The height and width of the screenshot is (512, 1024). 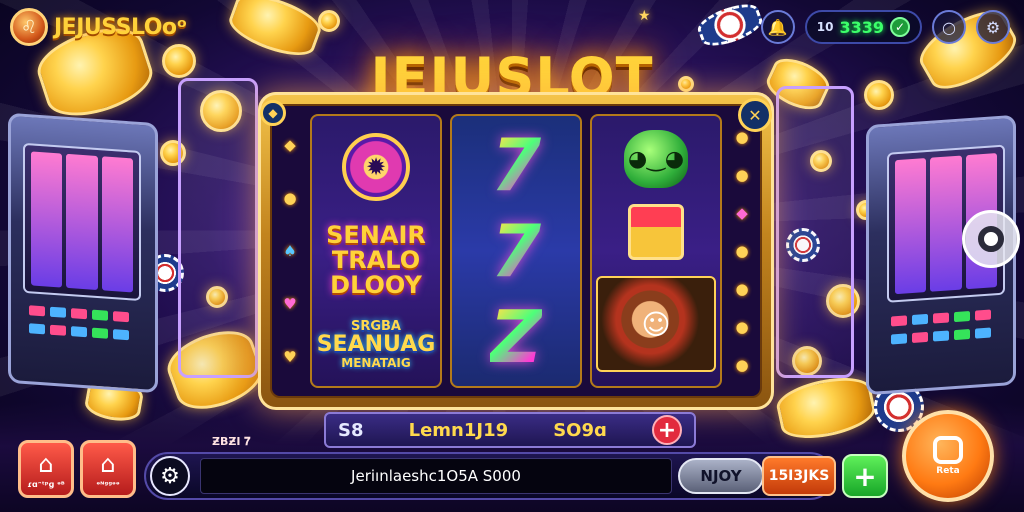 What do you see at coordinates (231, 441) in the screenshot?
I see `bottom-small-label: ƵBƵI 𝟕` at bounding box center [231, 441].